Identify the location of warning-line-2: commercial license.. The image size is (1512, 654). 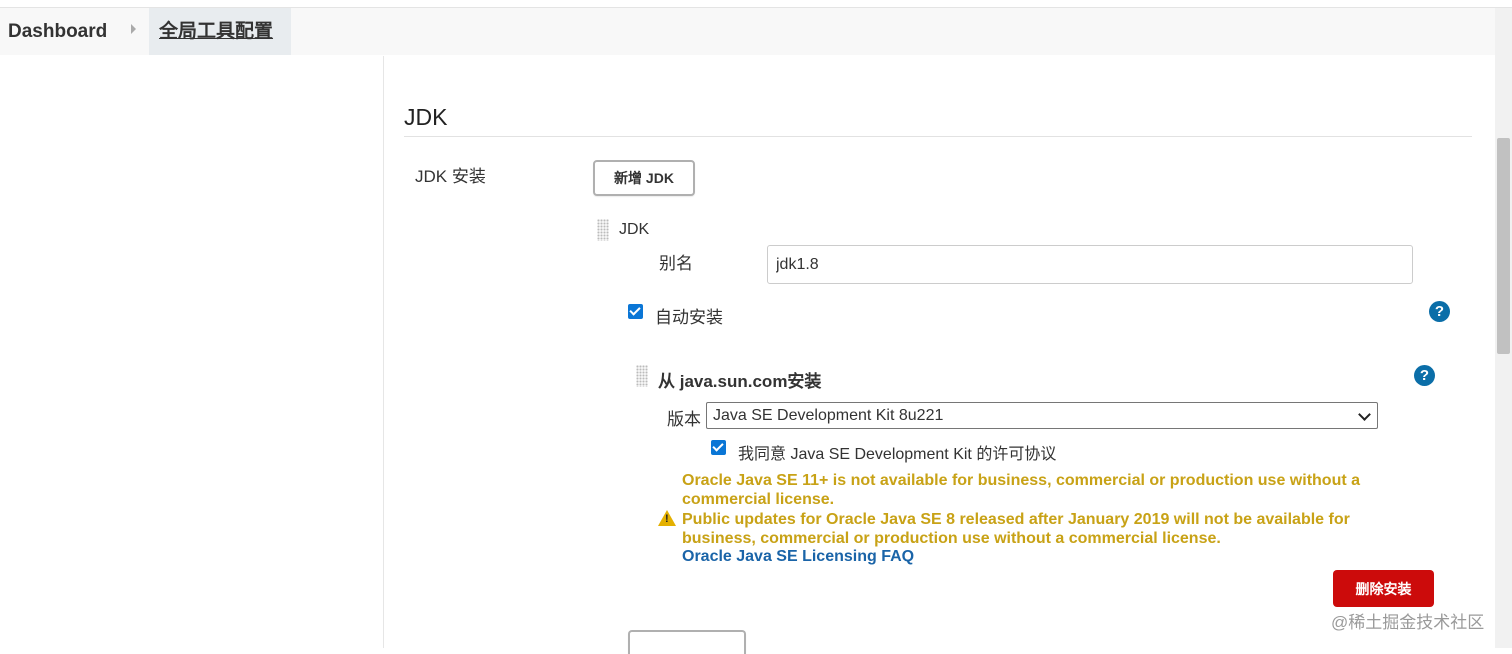
(758, 499).